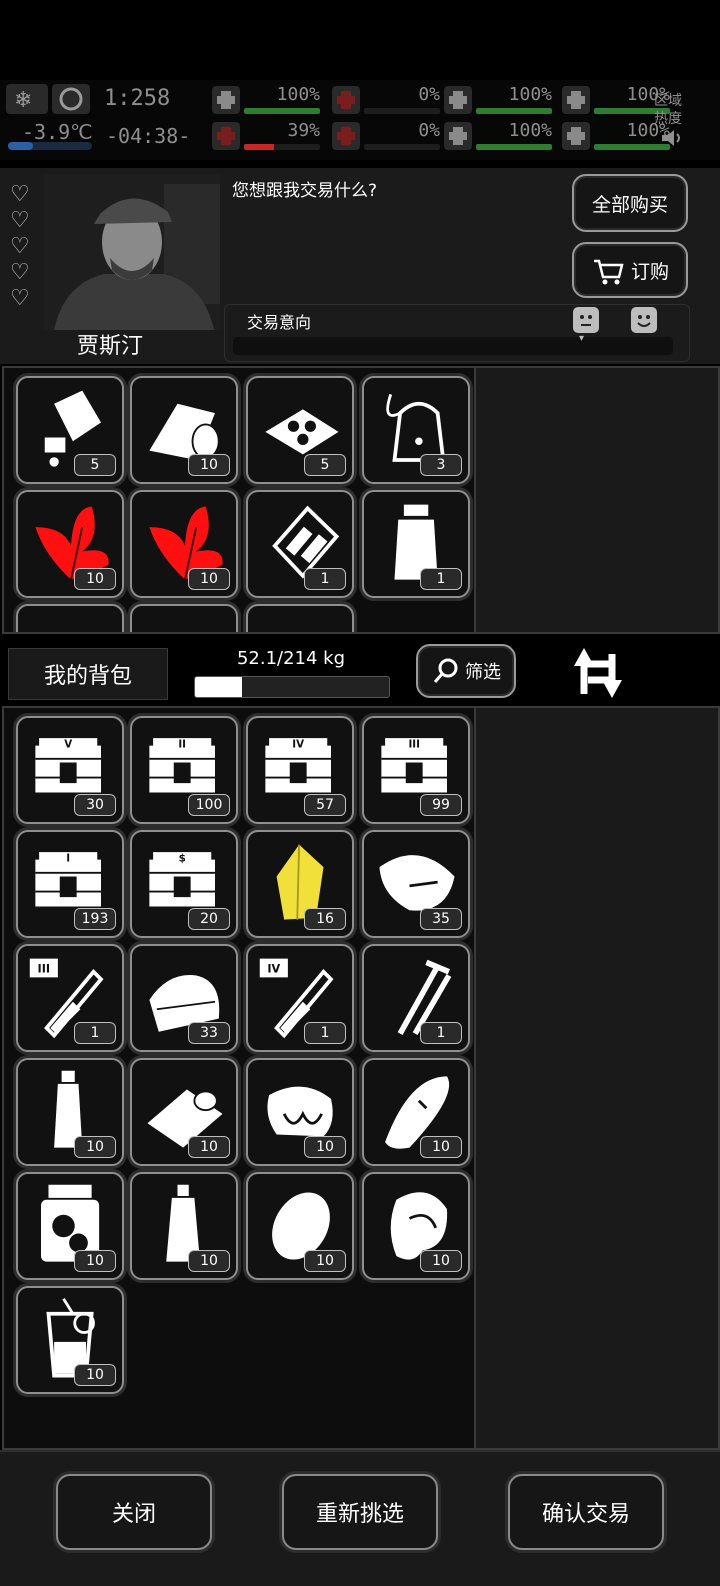 This screenshot has width=720, height=1586. I want to click on trader-portrait, so click(132, 252).